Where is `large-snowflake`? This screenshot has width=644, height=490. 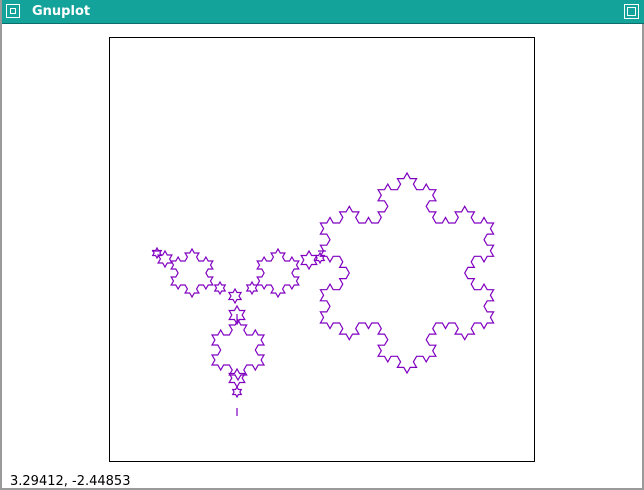 large-snowflake is located at coordinates (407, 273).